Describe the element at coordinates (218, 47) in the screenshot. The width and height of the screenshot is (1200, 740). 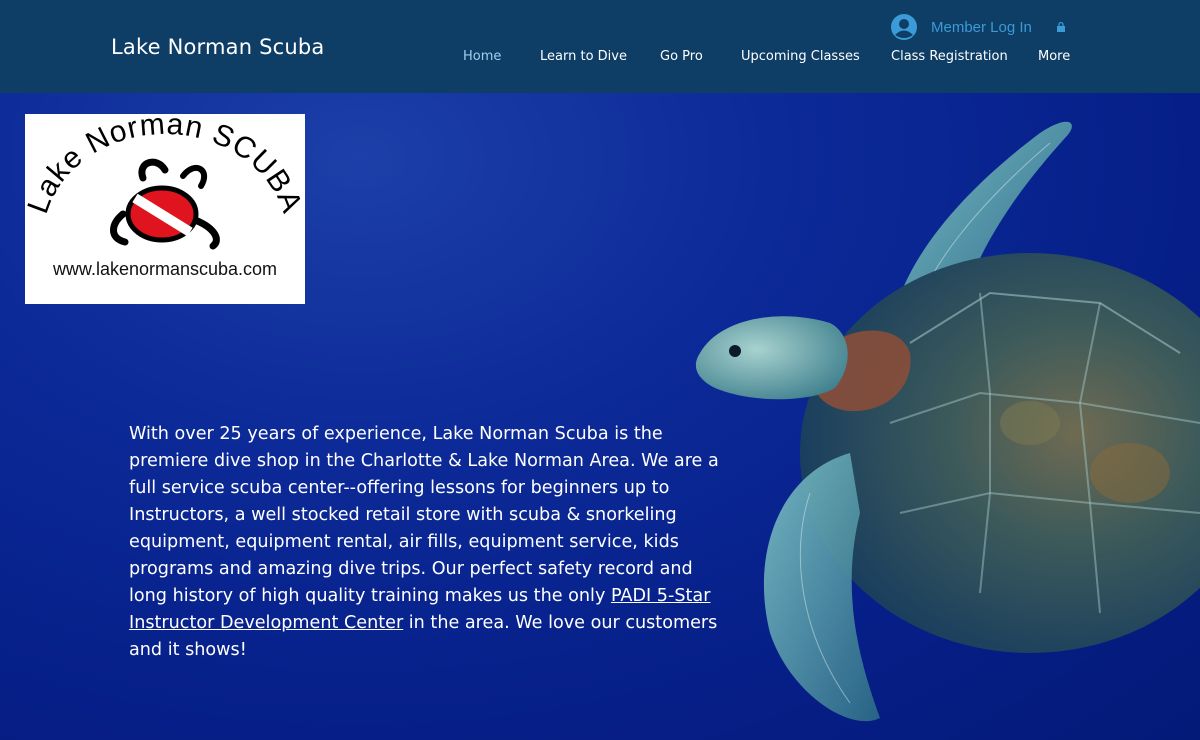
I see `site-brand: Lake Norman Scuba` at that location.